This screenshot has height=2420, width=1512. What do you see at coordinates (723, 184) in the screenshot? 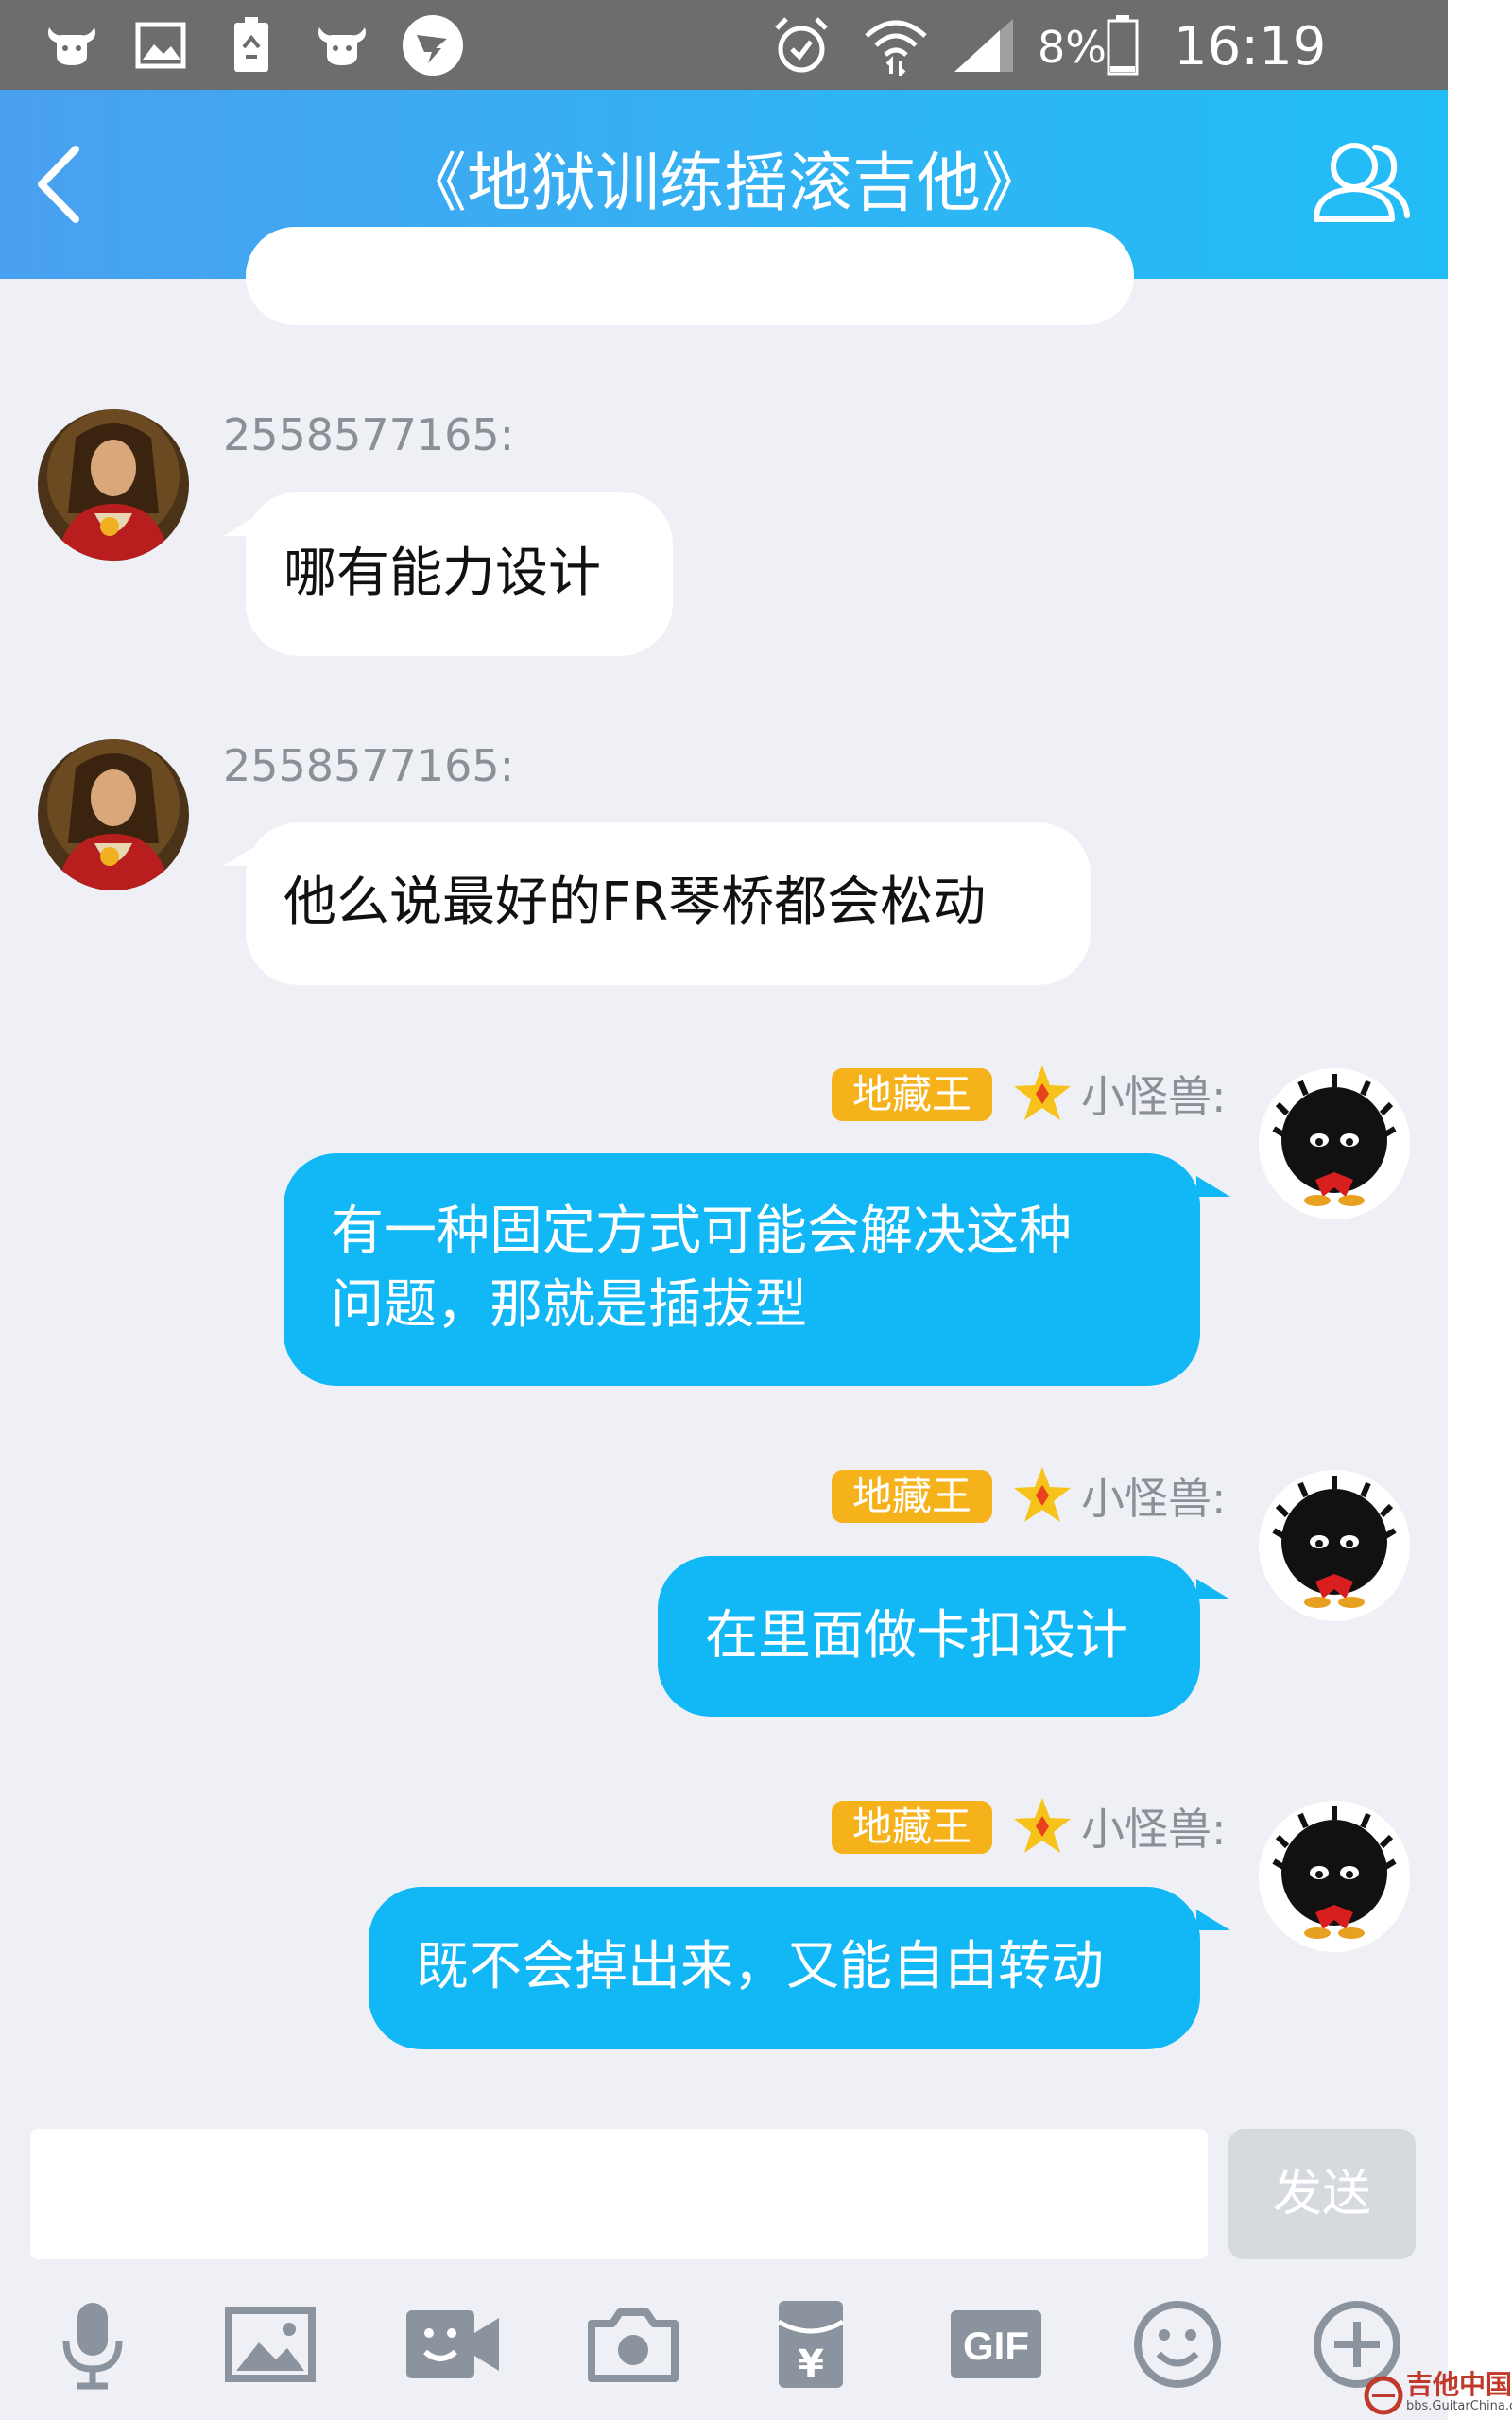
I see `chat-title: 《地狱训练摇滚吉他》` at bounding box center [723, 184].